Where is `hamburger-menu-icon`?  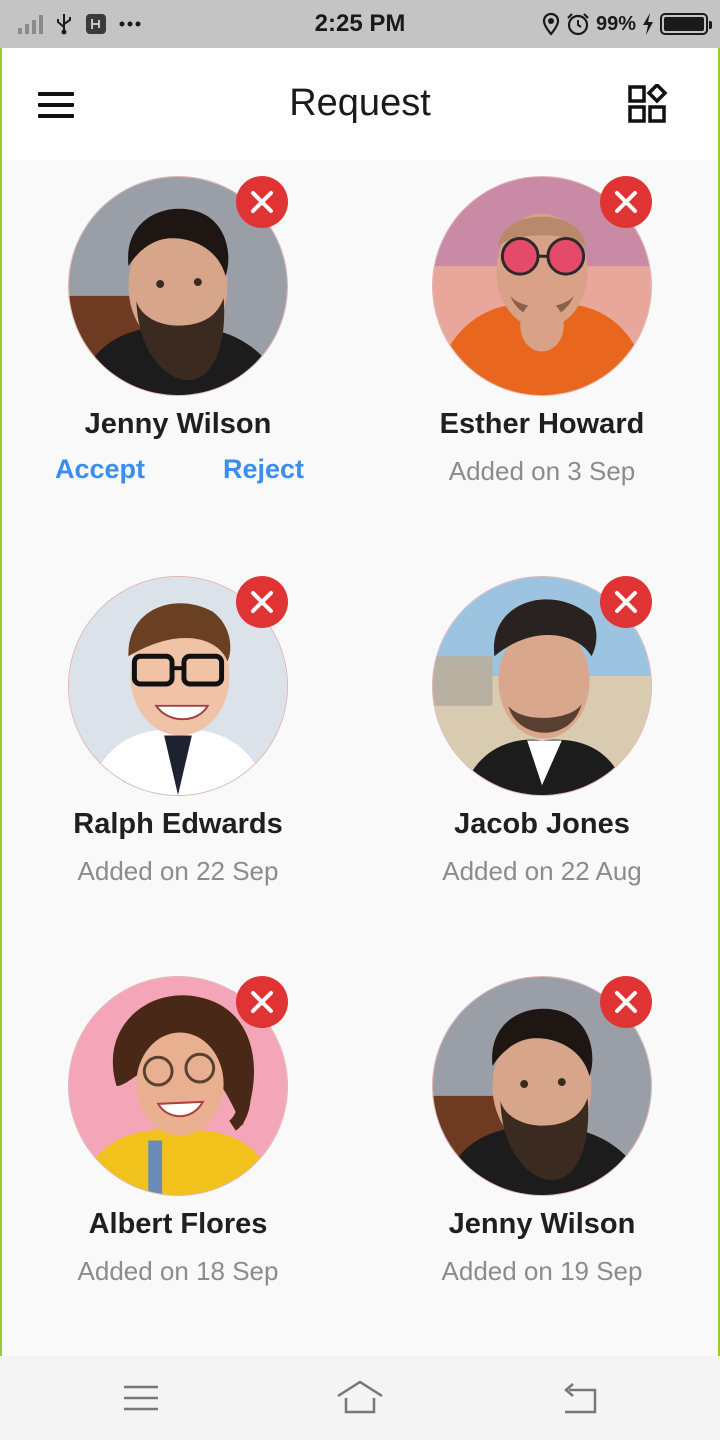
hamburger-menu-icon is located at coordinates (57, 105).